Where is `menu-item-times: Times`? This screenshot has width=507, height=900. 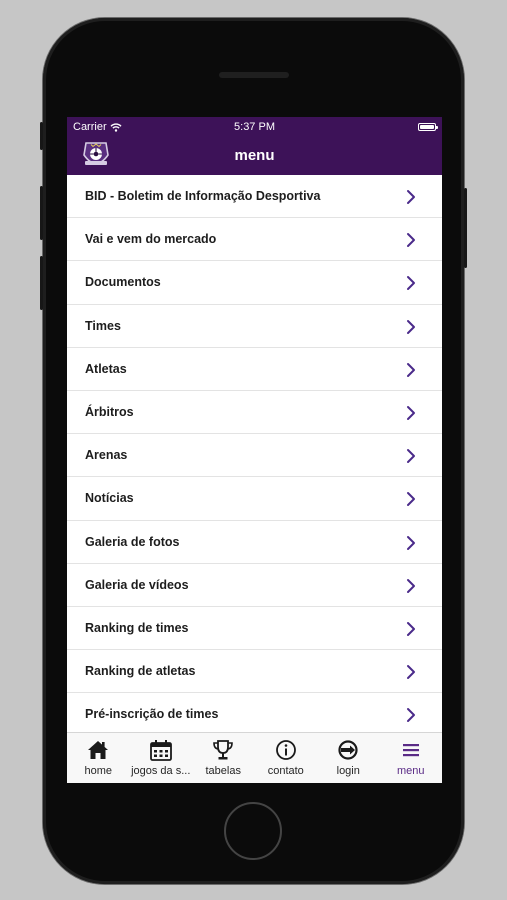 menu-item-times: Times is located at coordinates (254, 326).